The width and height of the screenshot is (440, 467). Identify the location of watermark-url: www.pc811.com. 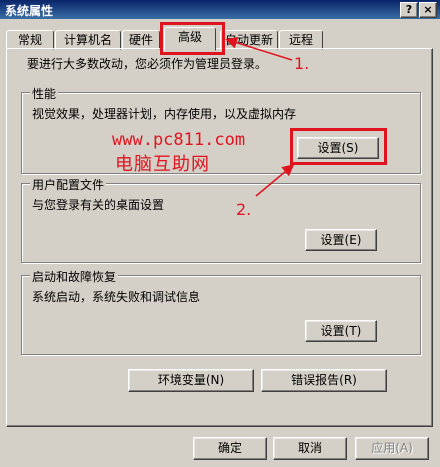
(179, 140).